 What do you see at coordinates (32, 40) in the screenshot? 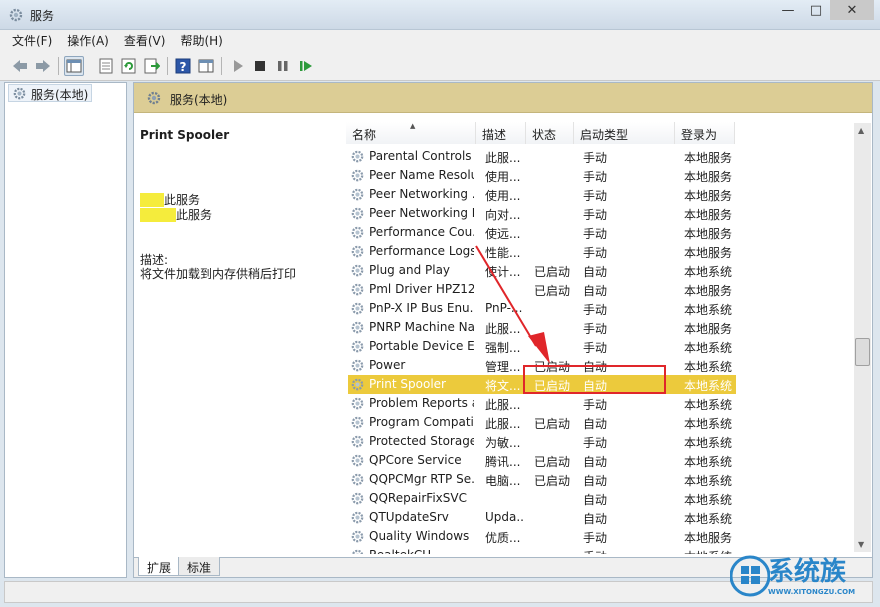
I see `menu-file: 文件(F)` at bounding box center [32, 40].